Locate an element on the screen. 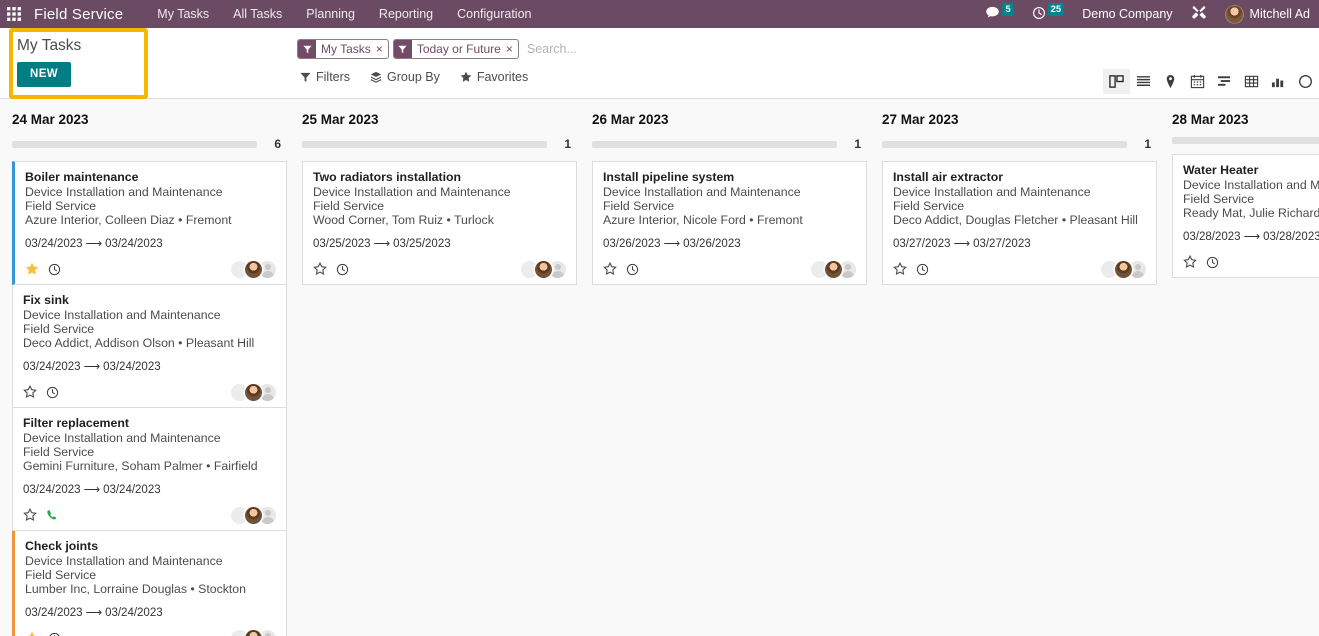 The height and width of the screenshot is (636, 1319). task-dates: 03/26/2023 ⟶ 03/26/2023 is located at coordinates (729, 244).